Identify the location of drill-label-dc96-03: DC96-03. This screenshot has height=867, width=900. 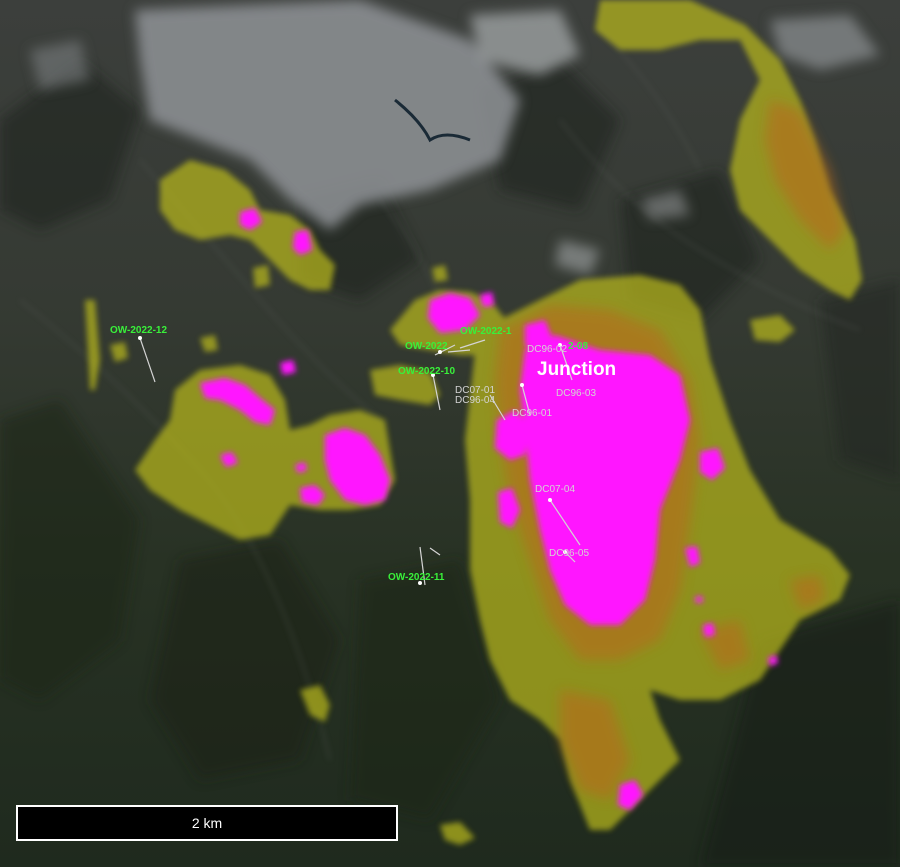
(576, 393).